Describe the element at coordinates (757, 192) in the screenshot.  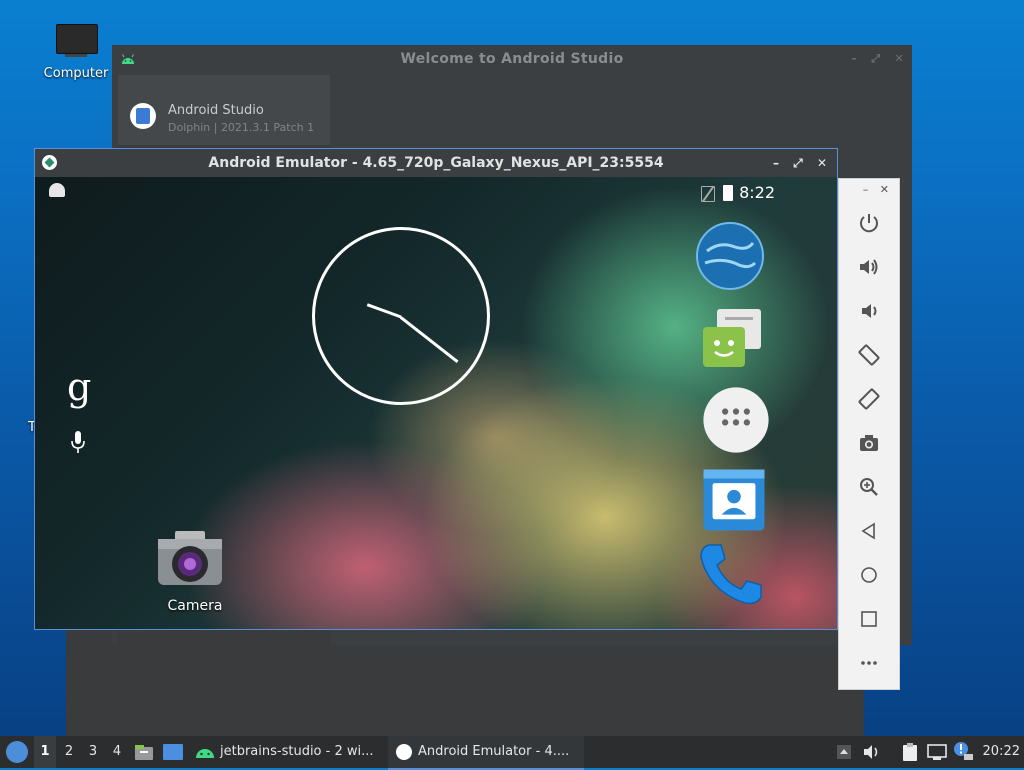
I see `status-time: 8:22` at that location.